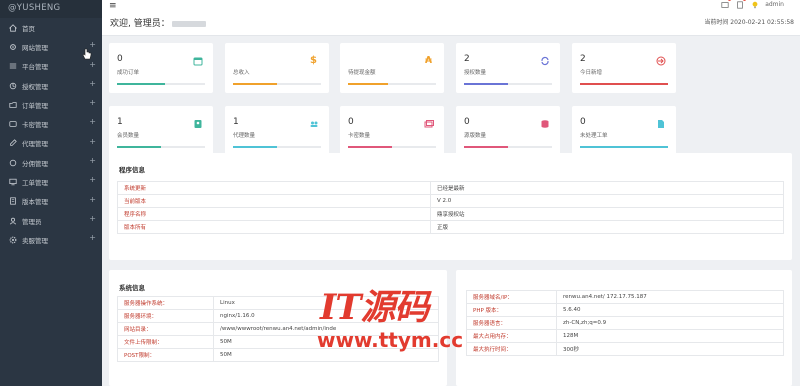 This screenshot has width=800, height=386. What do you see at coordinates (274, 227) in the screenshot?
I see `row-key: 版本所有` at bounding box center [274, 227].